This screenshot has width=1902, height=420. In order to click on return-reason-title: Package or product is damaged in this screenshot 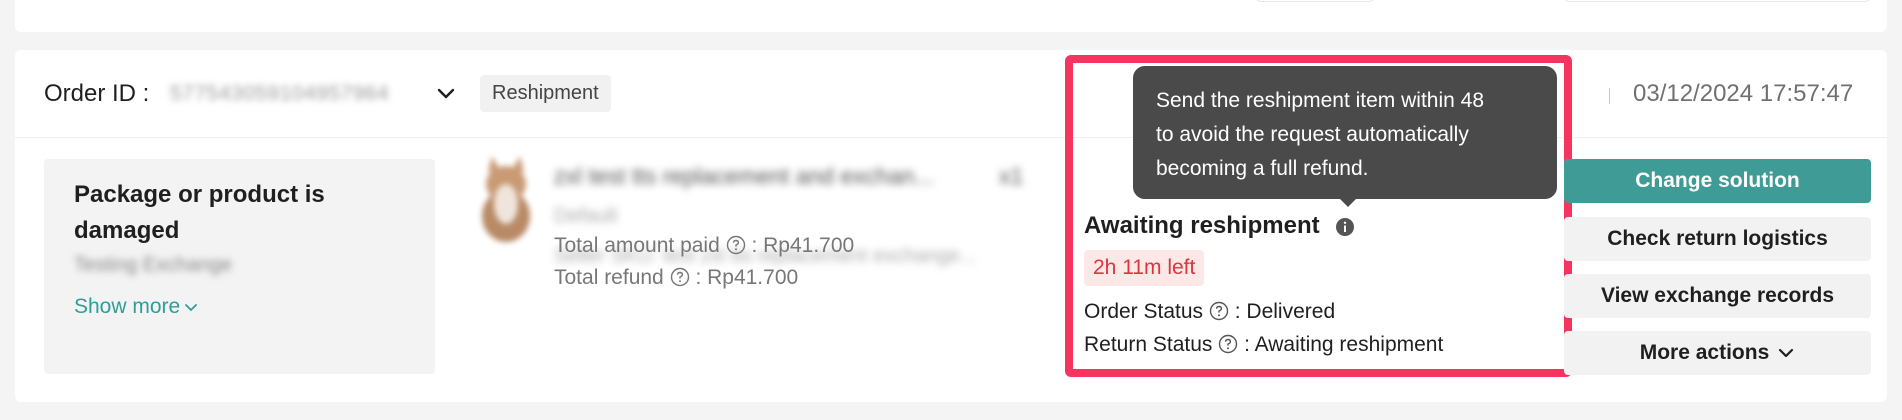, I will do `click(199, 212)`.